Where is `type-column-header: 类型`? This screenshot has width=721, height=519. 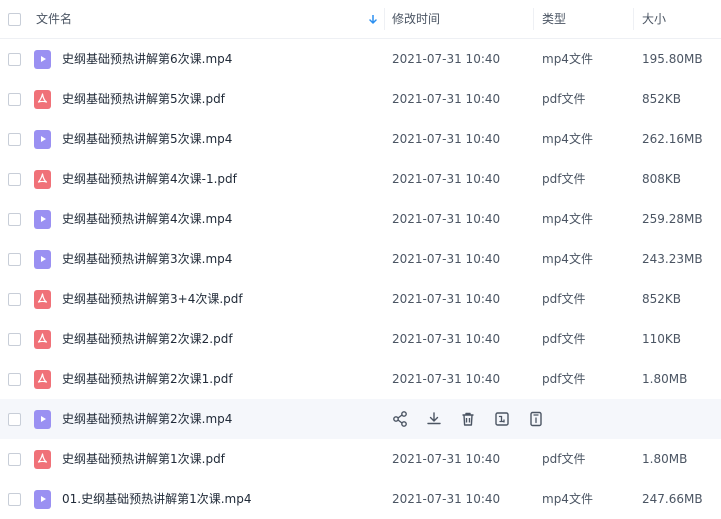
type-column-header: 类型 is located at coordinates (554, 19).